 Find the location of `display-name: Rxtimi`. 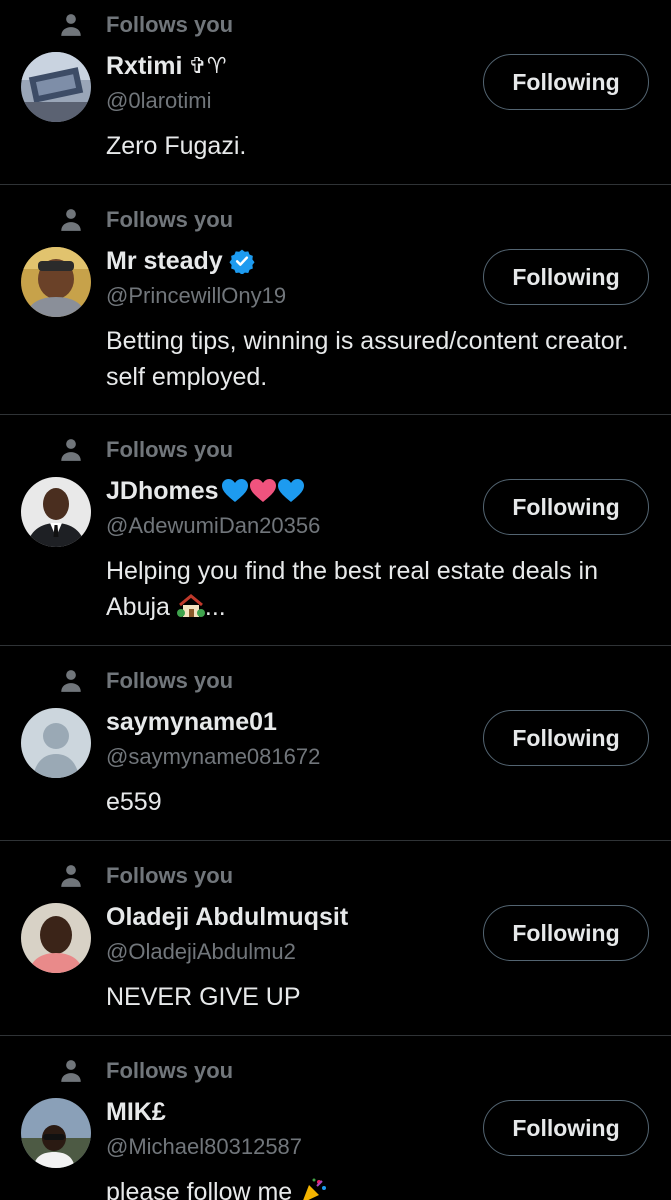

display-name: Rxtimi is located at coordinates (144, 66).